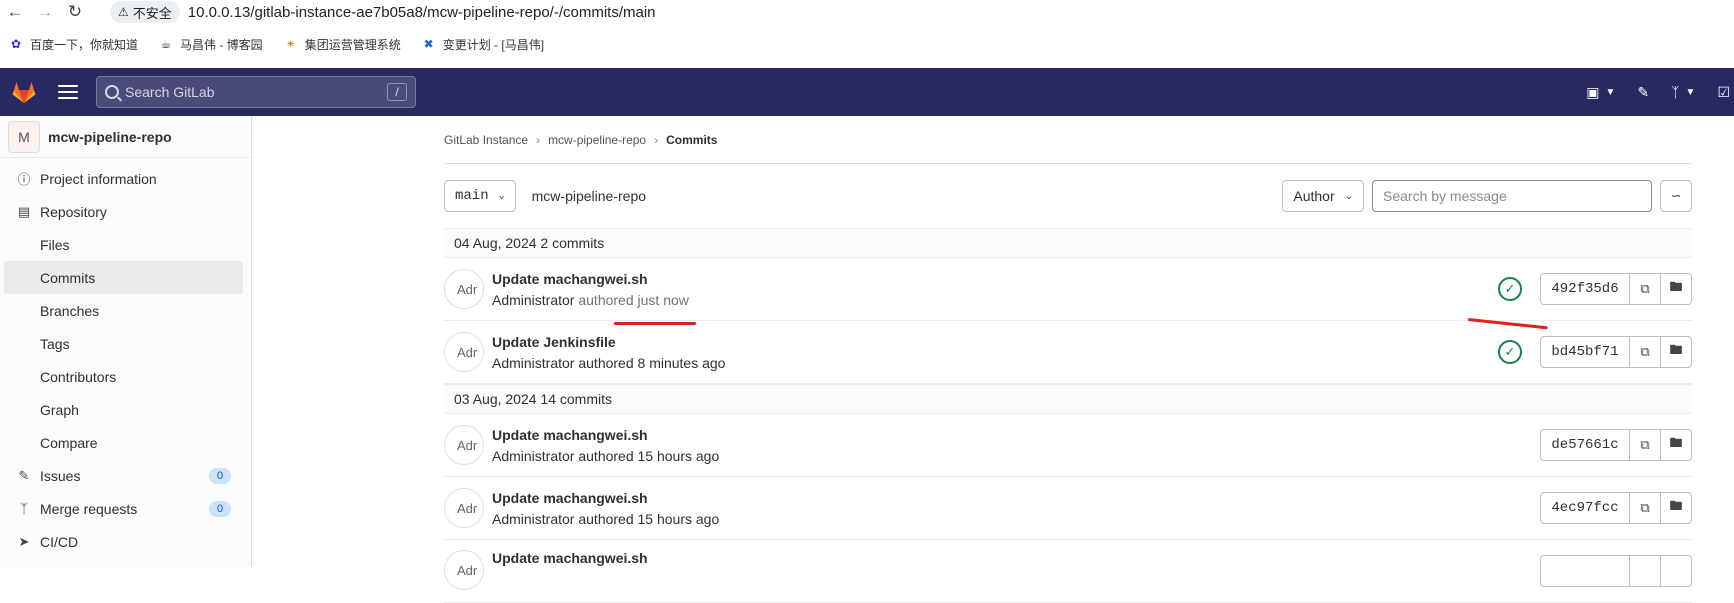 The height and width of the screenshot is (603, 1734). Describe the element at coordinates (24, 136) in the screenshot. I see `project-avatar: M` at that location.